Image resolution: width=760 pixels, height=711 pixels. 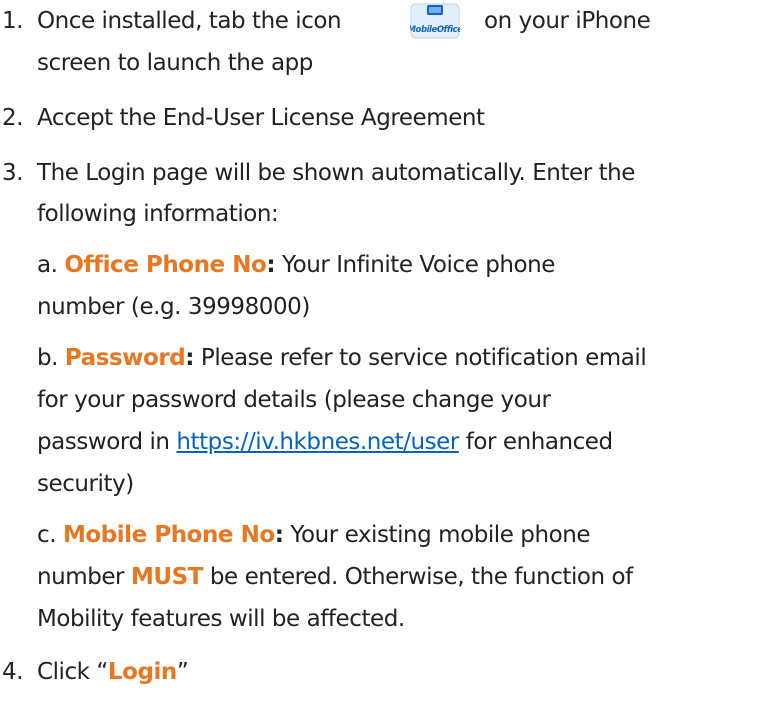 I want to click on step-1-number: 1., so click(x=13, y=21).